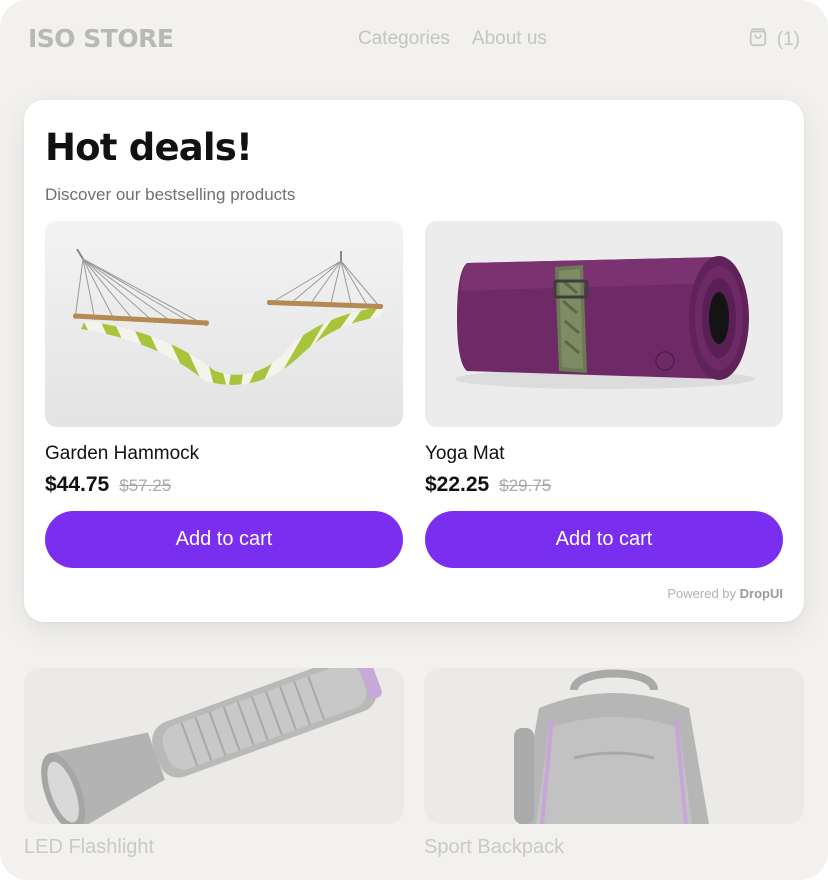  What do you see at coordinates (404, 39) in the screenshot?
I see `nav-categories: Categories` at bounding box center [404, 39].